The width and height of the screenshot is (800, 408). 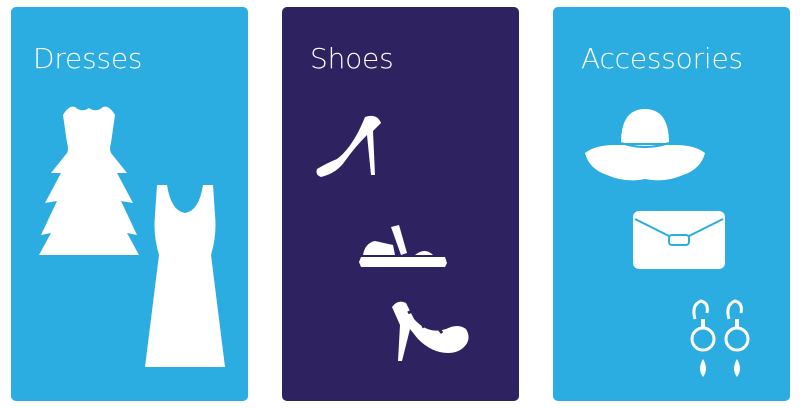 I want to click on drop-earrings-icon, so click(x=722, y=340).